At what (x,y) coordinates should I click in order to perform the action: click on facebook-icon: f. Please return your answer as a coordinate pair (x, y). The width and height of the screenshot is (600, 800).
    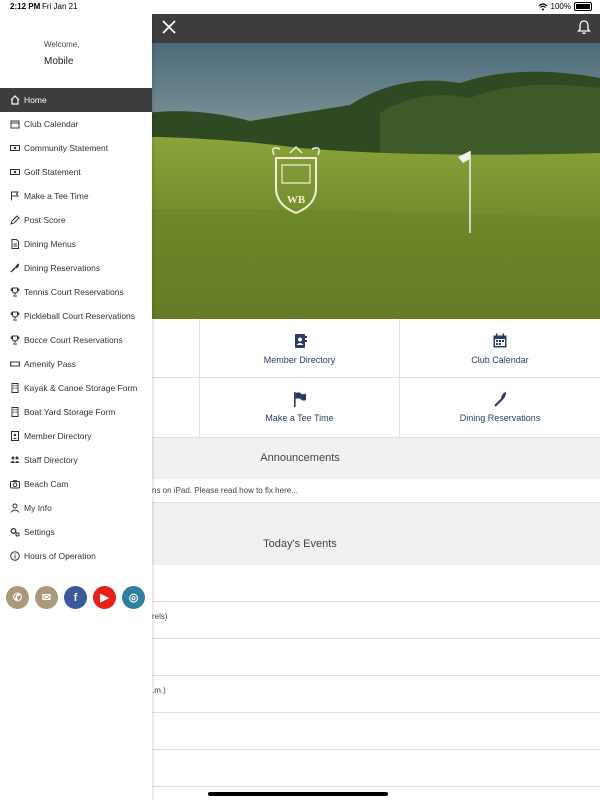
    Looking at the image, I should click on (75, 597).